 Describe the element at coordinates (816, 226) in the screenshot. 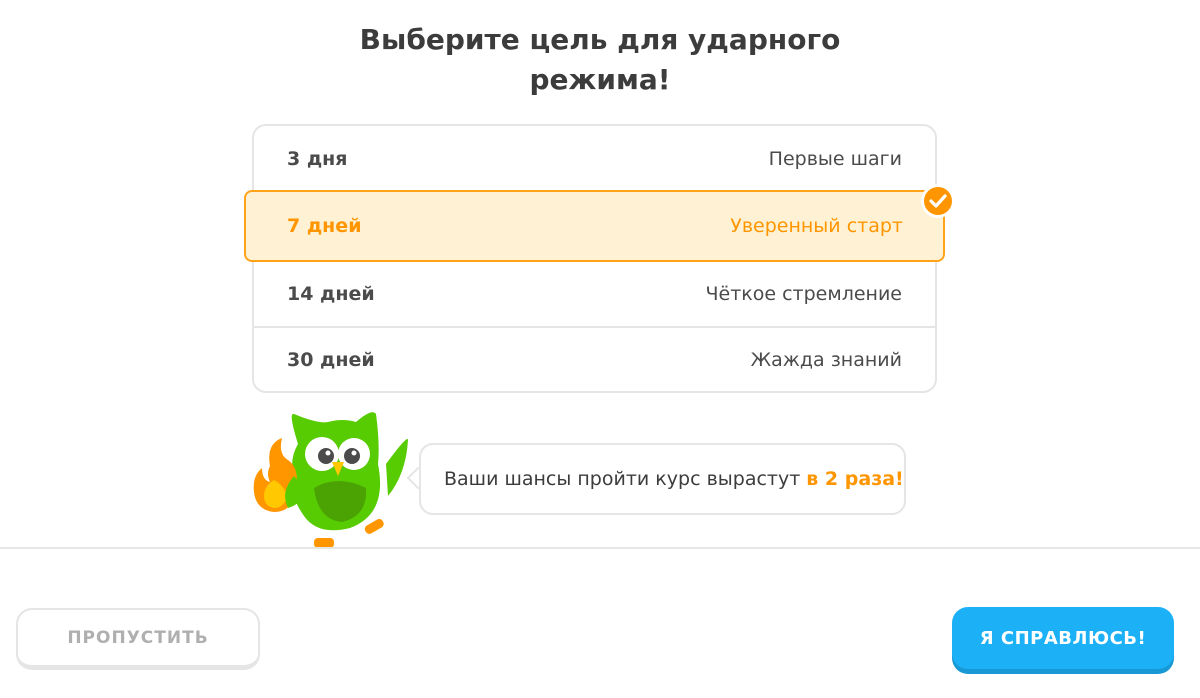

I see `goal-label: Уверенный старт` at that location.